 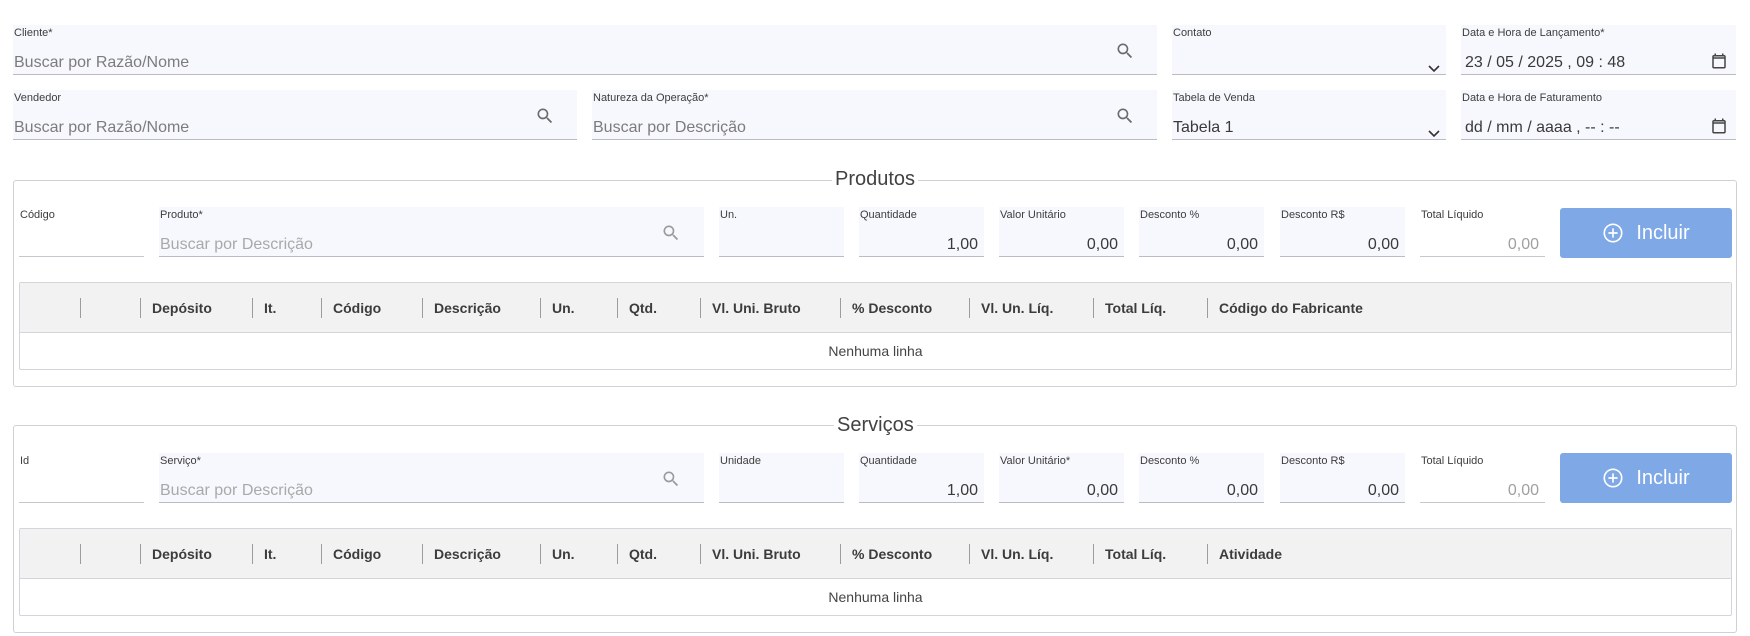 What do you see at coordinates (101, 63) in the screenshot?
I see `cliente-input: Buscar por Razão/Nome` at bounding box center [101, 63].